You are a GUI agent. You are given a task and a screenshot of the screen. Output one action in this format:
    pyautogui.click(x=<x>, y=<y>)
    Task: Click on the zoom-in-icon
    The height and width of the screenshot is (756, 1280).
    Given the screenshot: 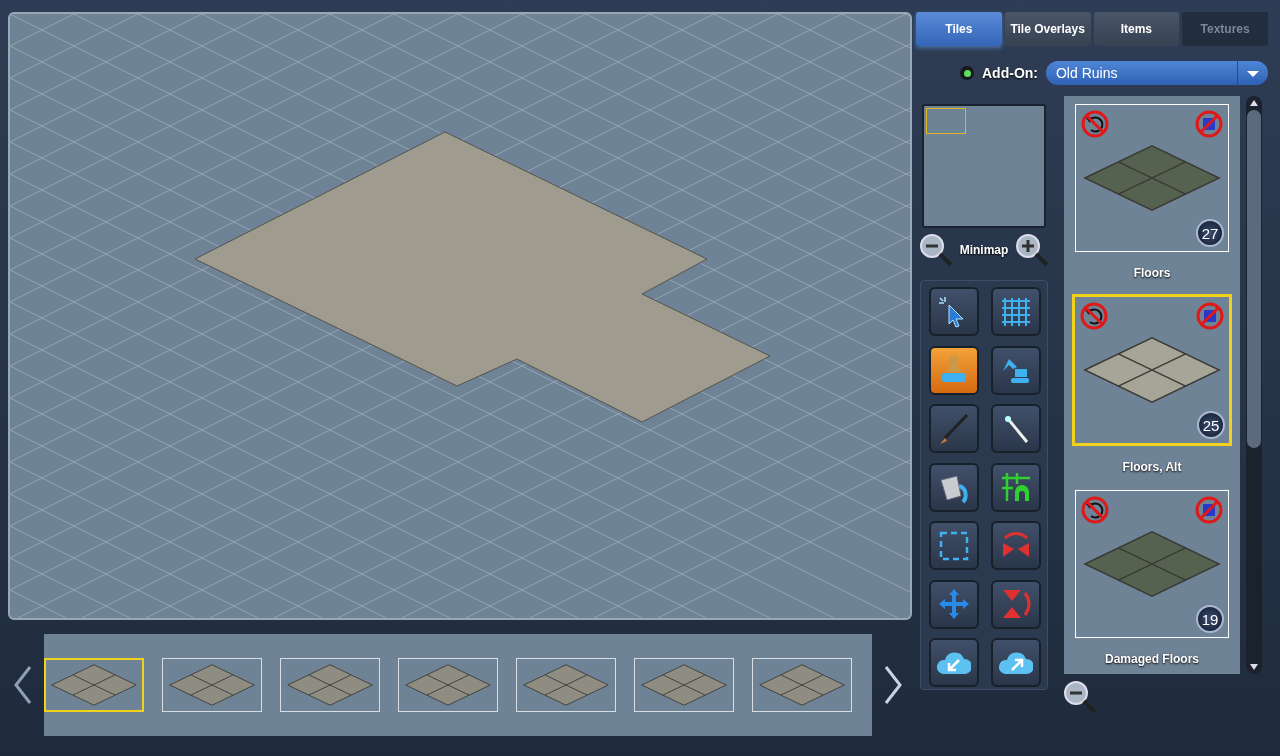 What is the action you would take?
    pyautogui.click(x=1032, y=250)
    